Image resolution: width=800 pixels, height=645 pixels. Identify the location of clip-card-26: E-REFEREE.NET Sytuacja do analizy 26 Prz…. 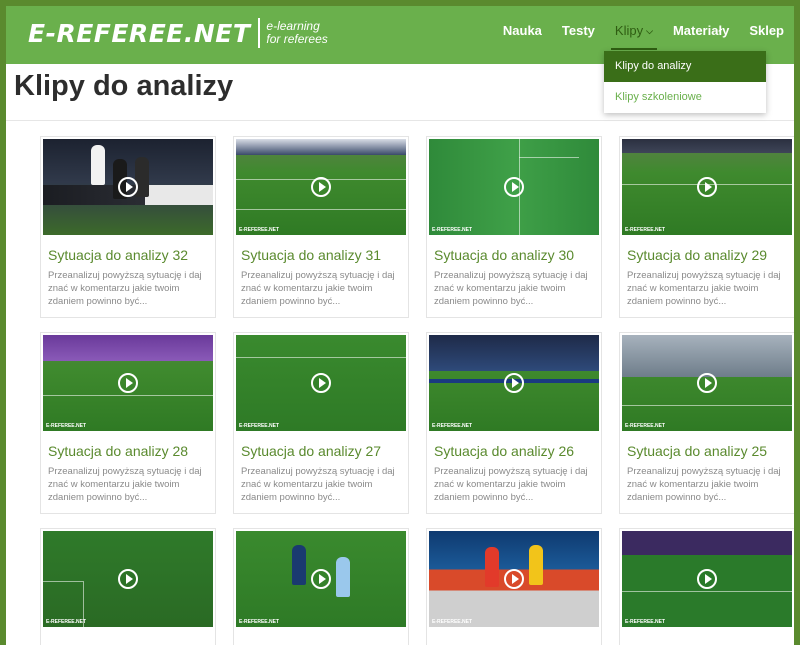
(514, 423).